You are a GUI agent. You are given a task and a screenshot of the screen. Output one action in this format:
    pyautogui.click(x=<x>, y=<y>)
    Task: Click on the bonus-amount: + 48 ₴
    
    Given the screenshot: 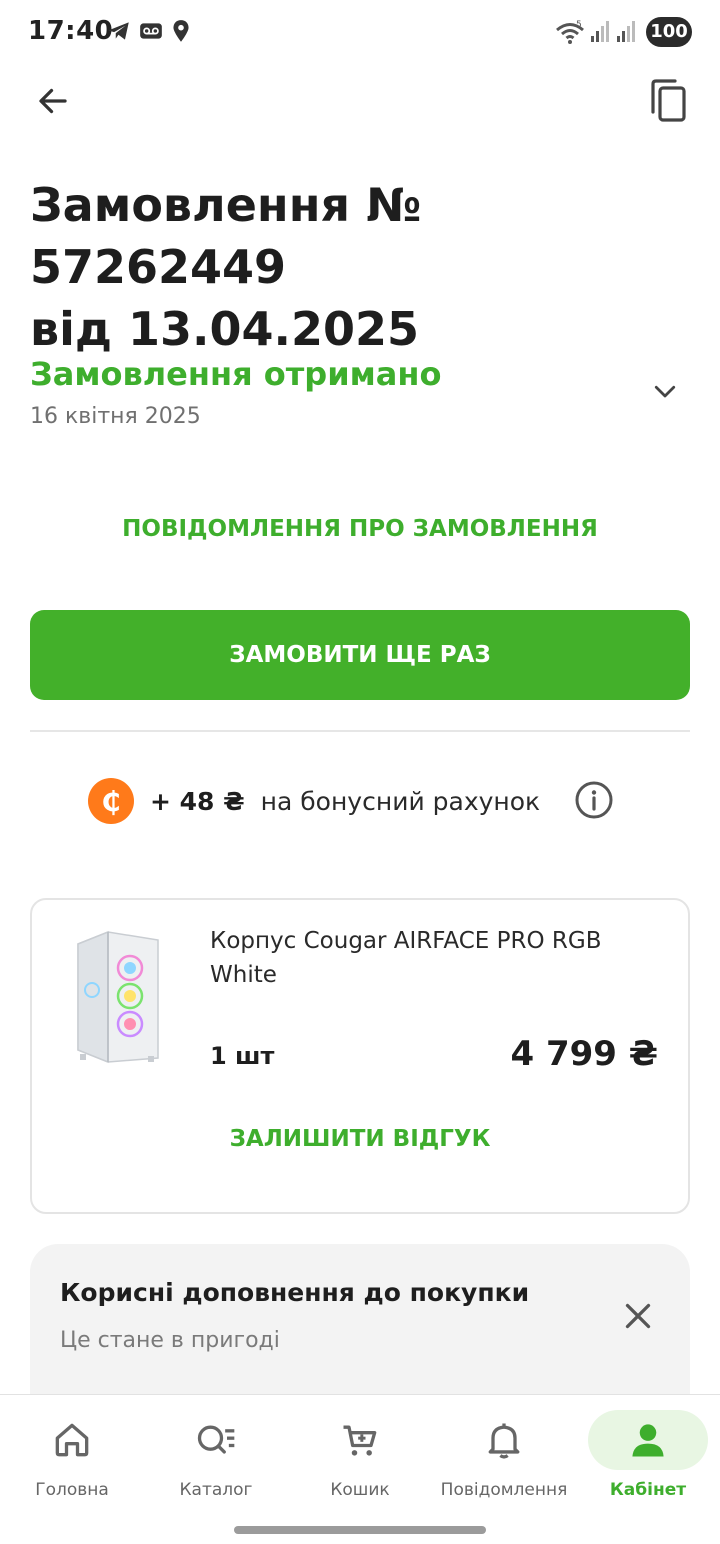 What is the action you would take?
    pyautogui.click(x=197, y=801)
    